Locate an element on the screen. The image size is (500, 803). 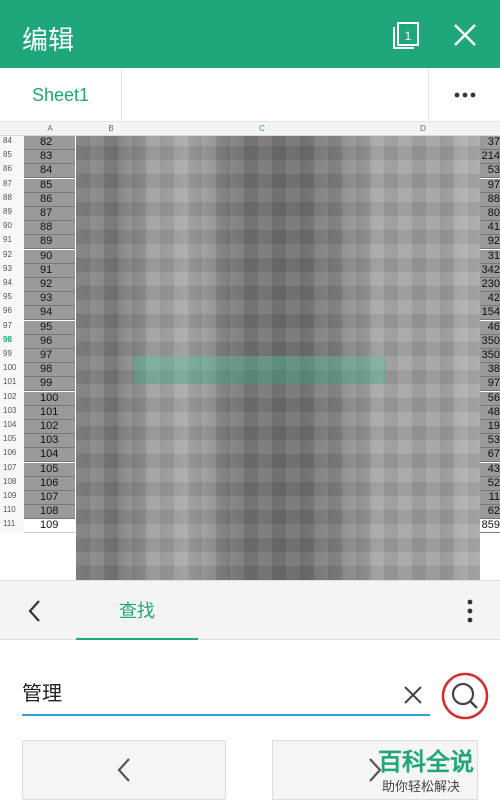
search-input is located at coordinates (226, 692).